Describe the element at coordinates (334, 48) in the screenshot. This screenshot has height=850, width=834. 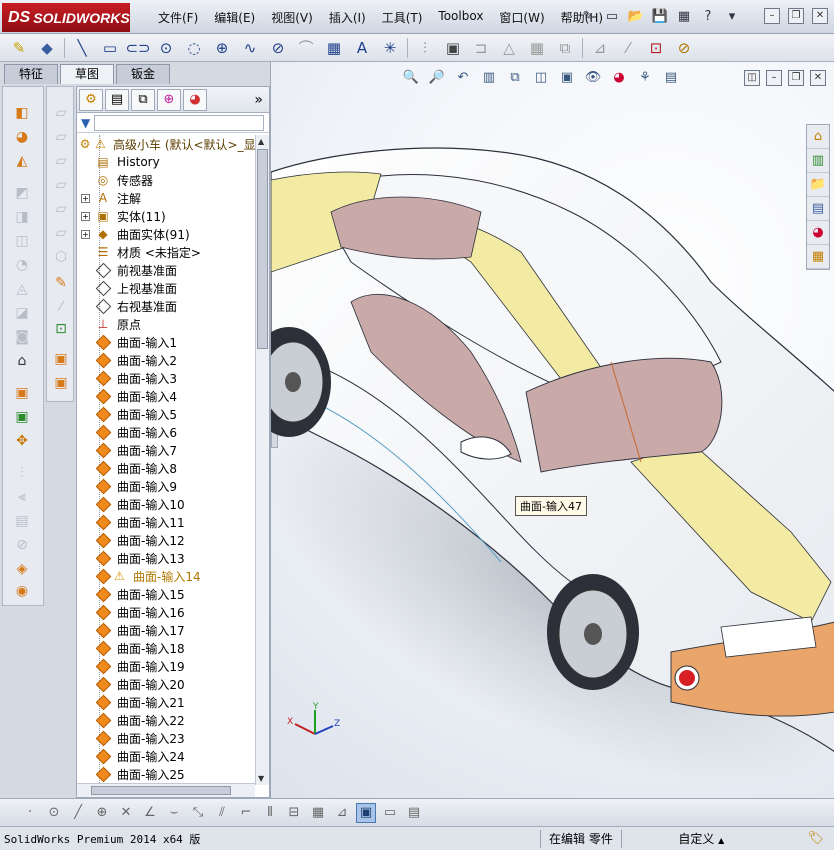
I see `plane-sketch-icon: ▦` at that location.